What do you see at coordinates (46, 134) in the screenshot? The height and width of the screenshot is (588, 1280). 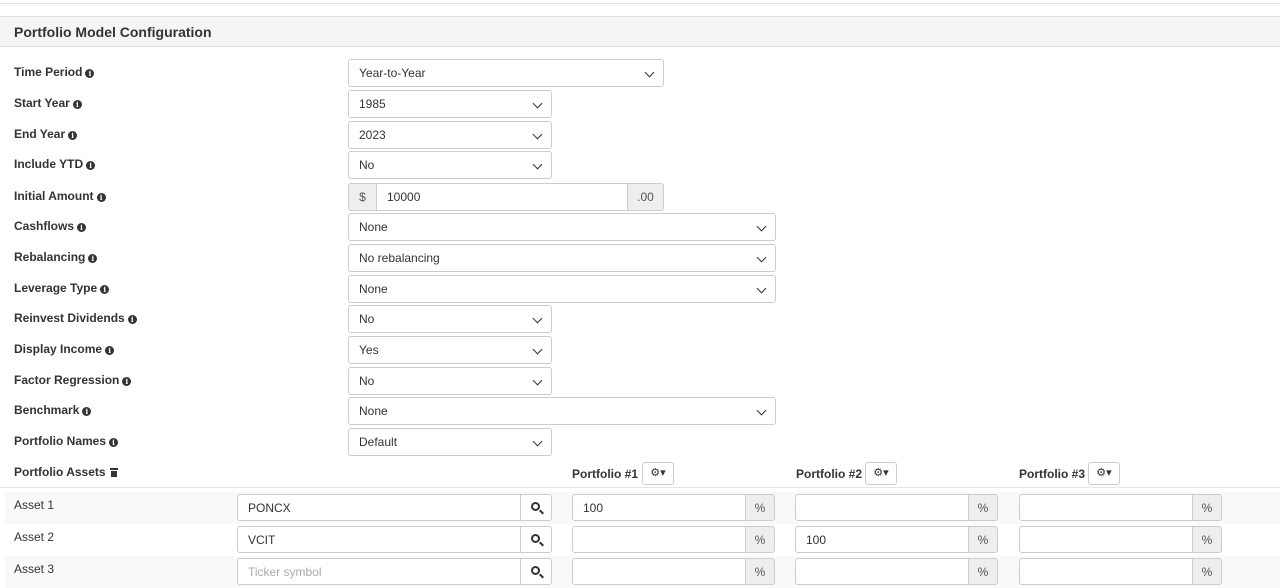 I see `end-year-label: End Year i` at bounding box center [46, 134].